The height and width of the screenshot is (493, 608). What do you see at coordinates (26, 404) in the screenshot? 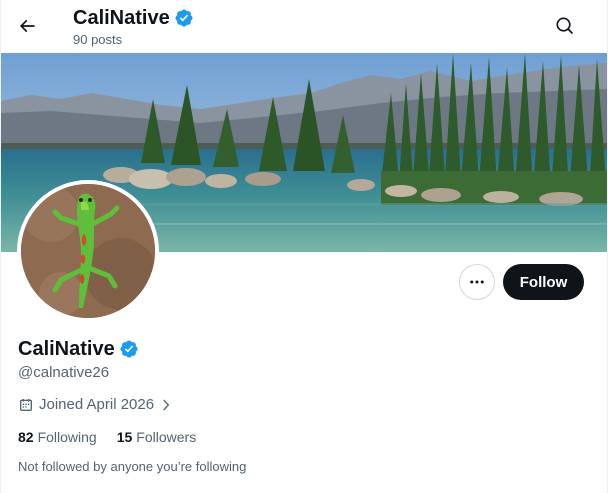
I see `calendar-icon` at bounding box center [26, 404].